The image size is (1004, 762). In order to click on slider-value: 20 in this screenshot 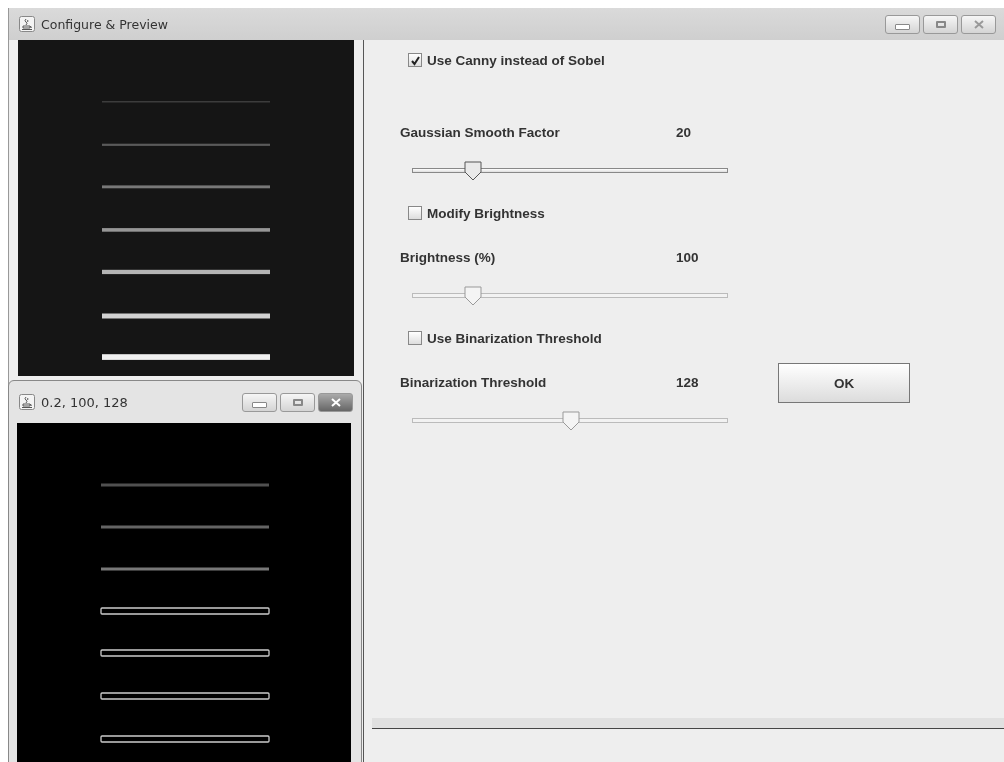, I will do `click(684, 132)`.